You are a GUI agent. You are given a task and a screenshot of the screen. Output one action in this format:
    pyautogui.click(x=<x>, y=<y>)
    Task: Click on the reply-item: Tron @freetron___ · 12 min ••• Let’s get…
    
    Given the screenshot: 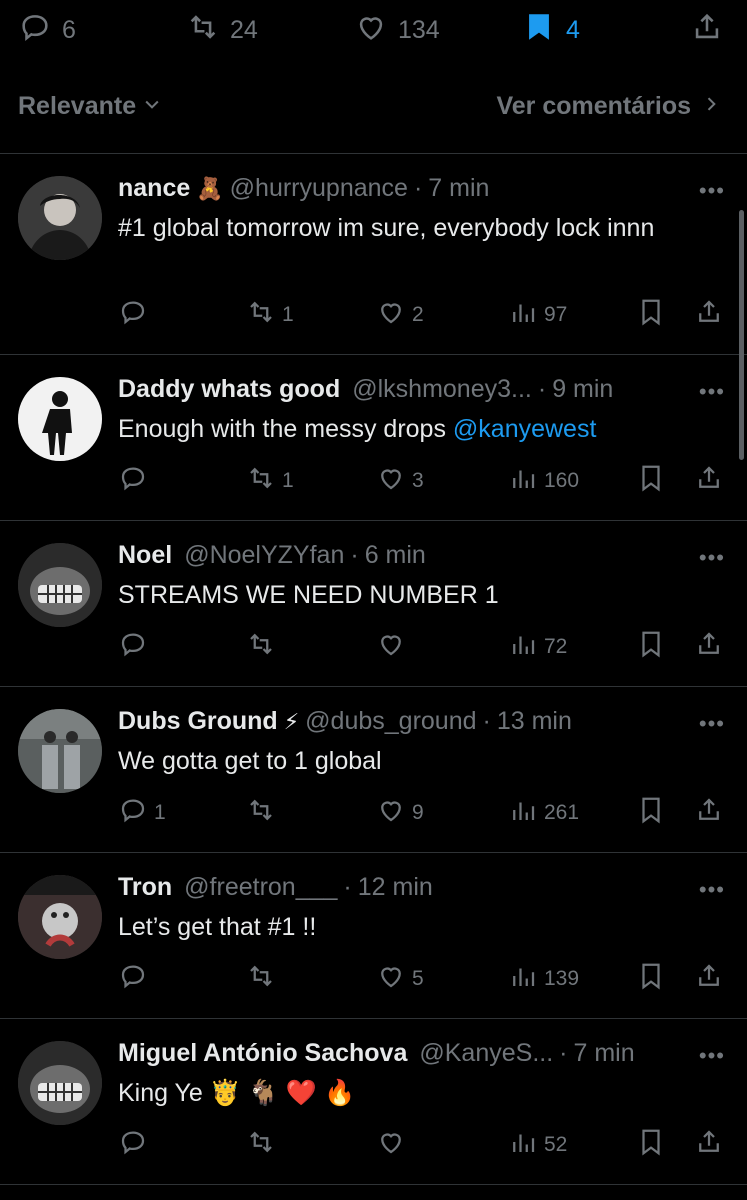 What is the action you would take?
    pyautogui.click(x=373, y=935)
    